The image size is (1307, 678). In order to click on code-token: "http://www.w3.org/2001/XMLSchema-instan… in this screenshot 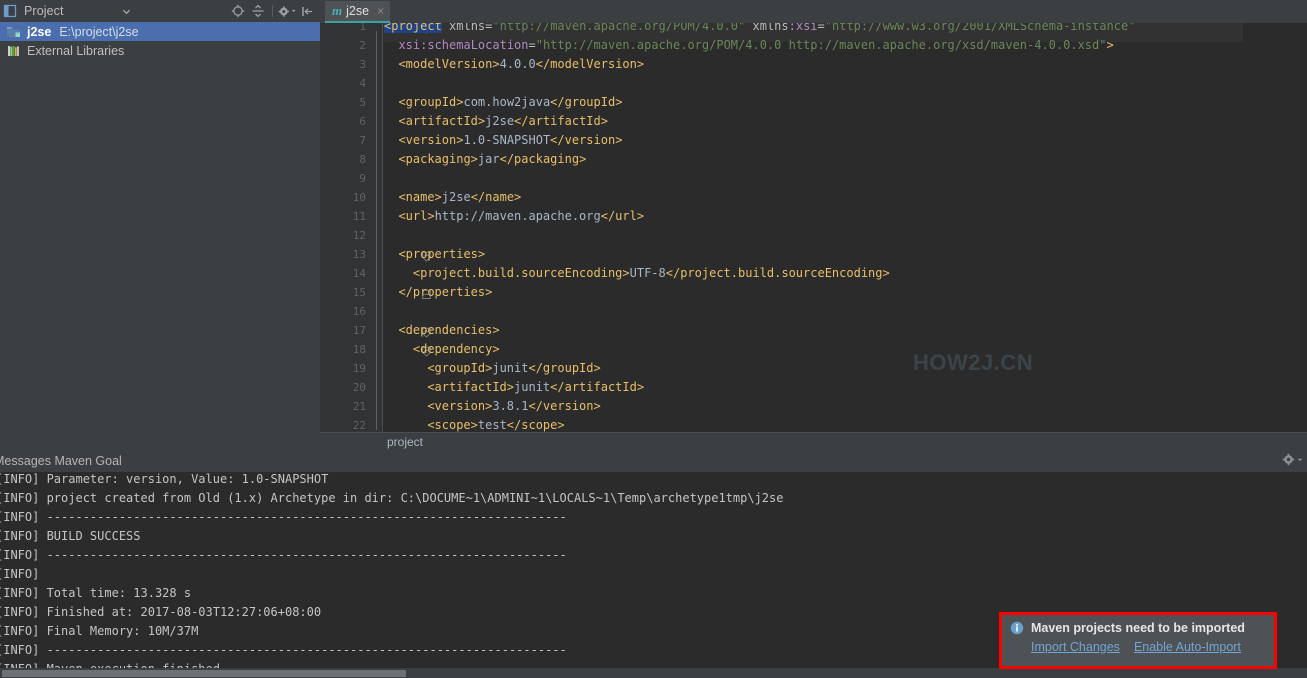, I will do `click(980, 28)`.